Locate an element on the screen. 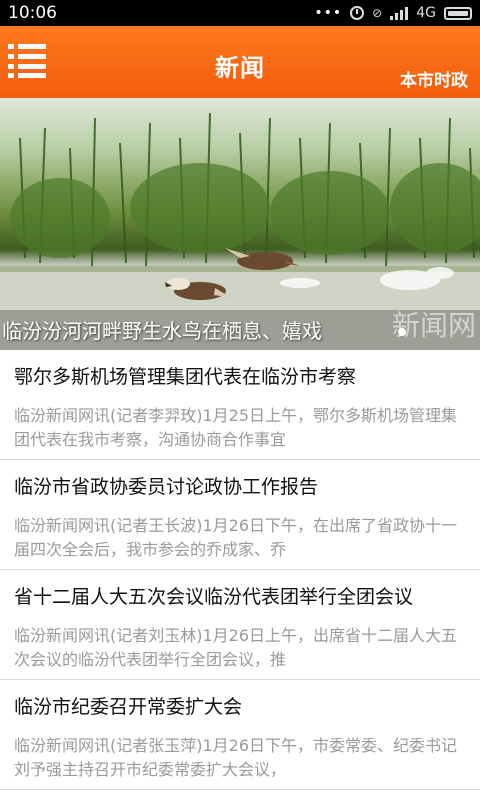 The width and height of the screenshot is (480, 800). signal-icon is located at coordinates (399, 13).